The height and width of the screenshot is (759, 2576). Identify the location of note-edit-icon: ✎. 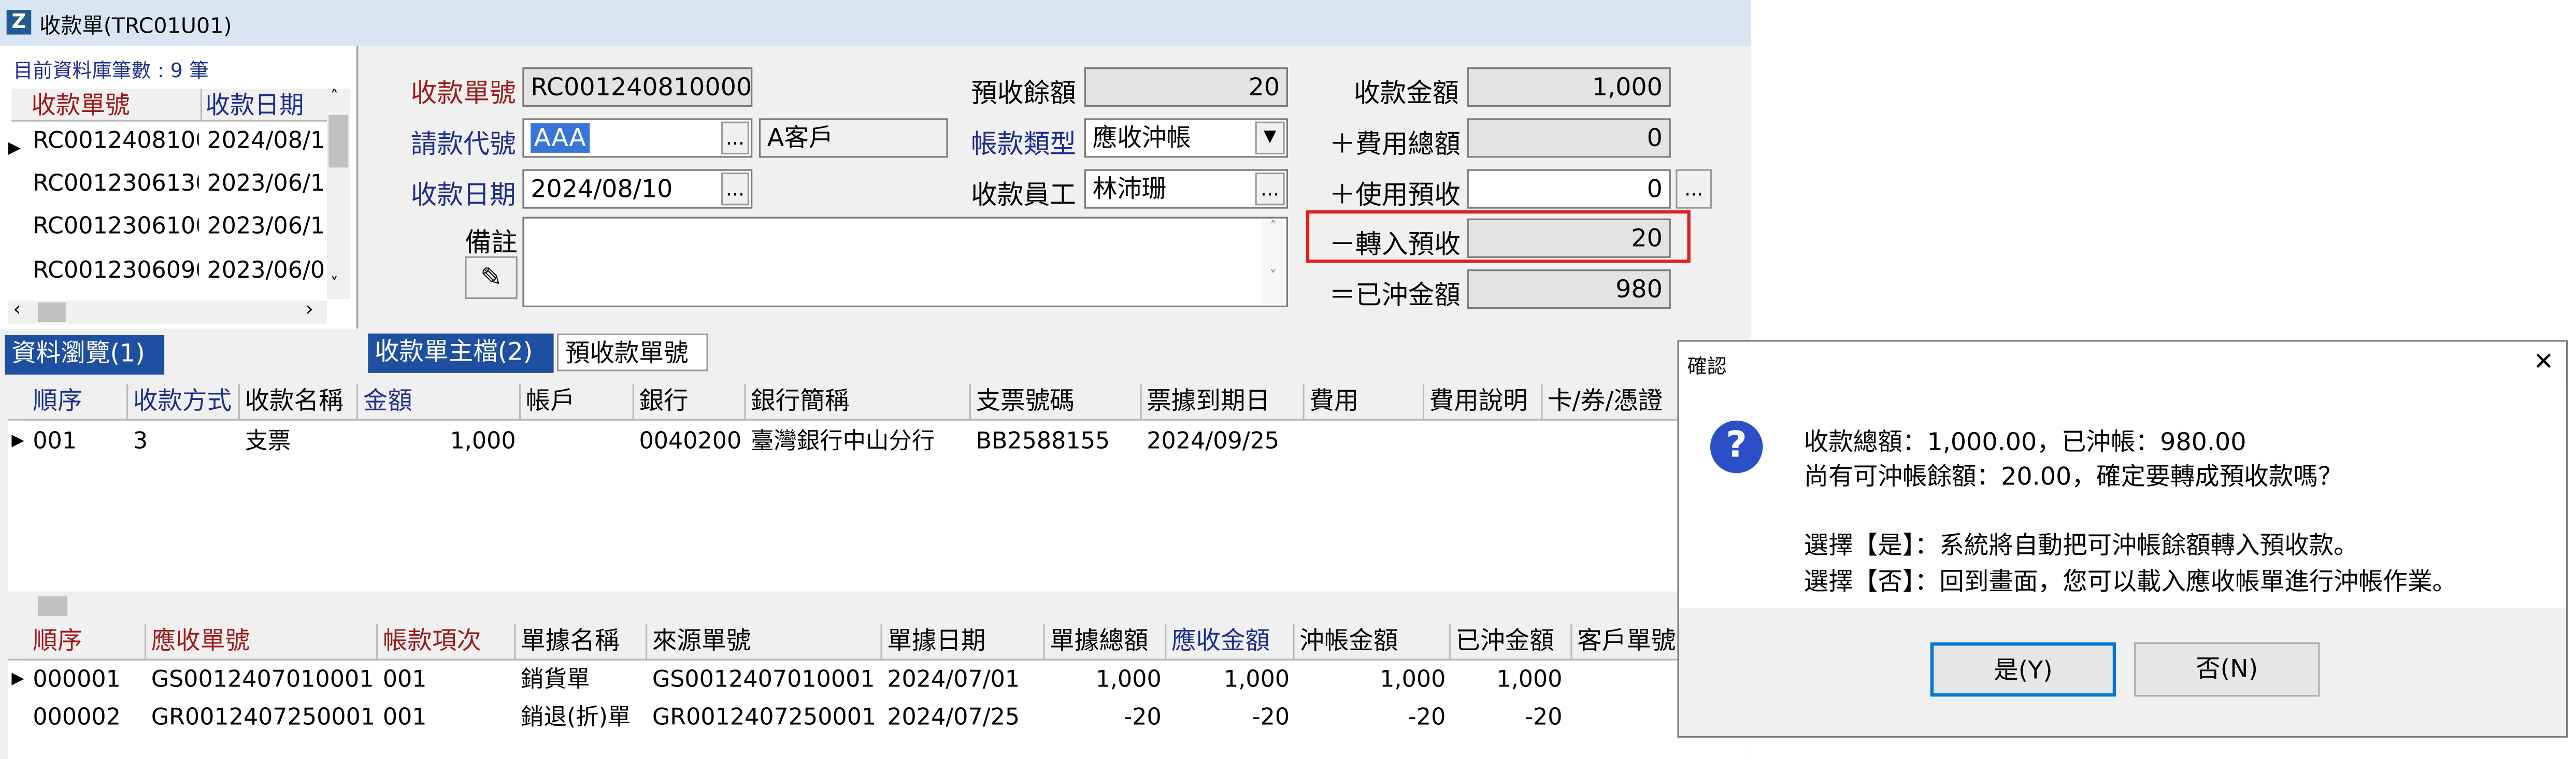
(492, 277).